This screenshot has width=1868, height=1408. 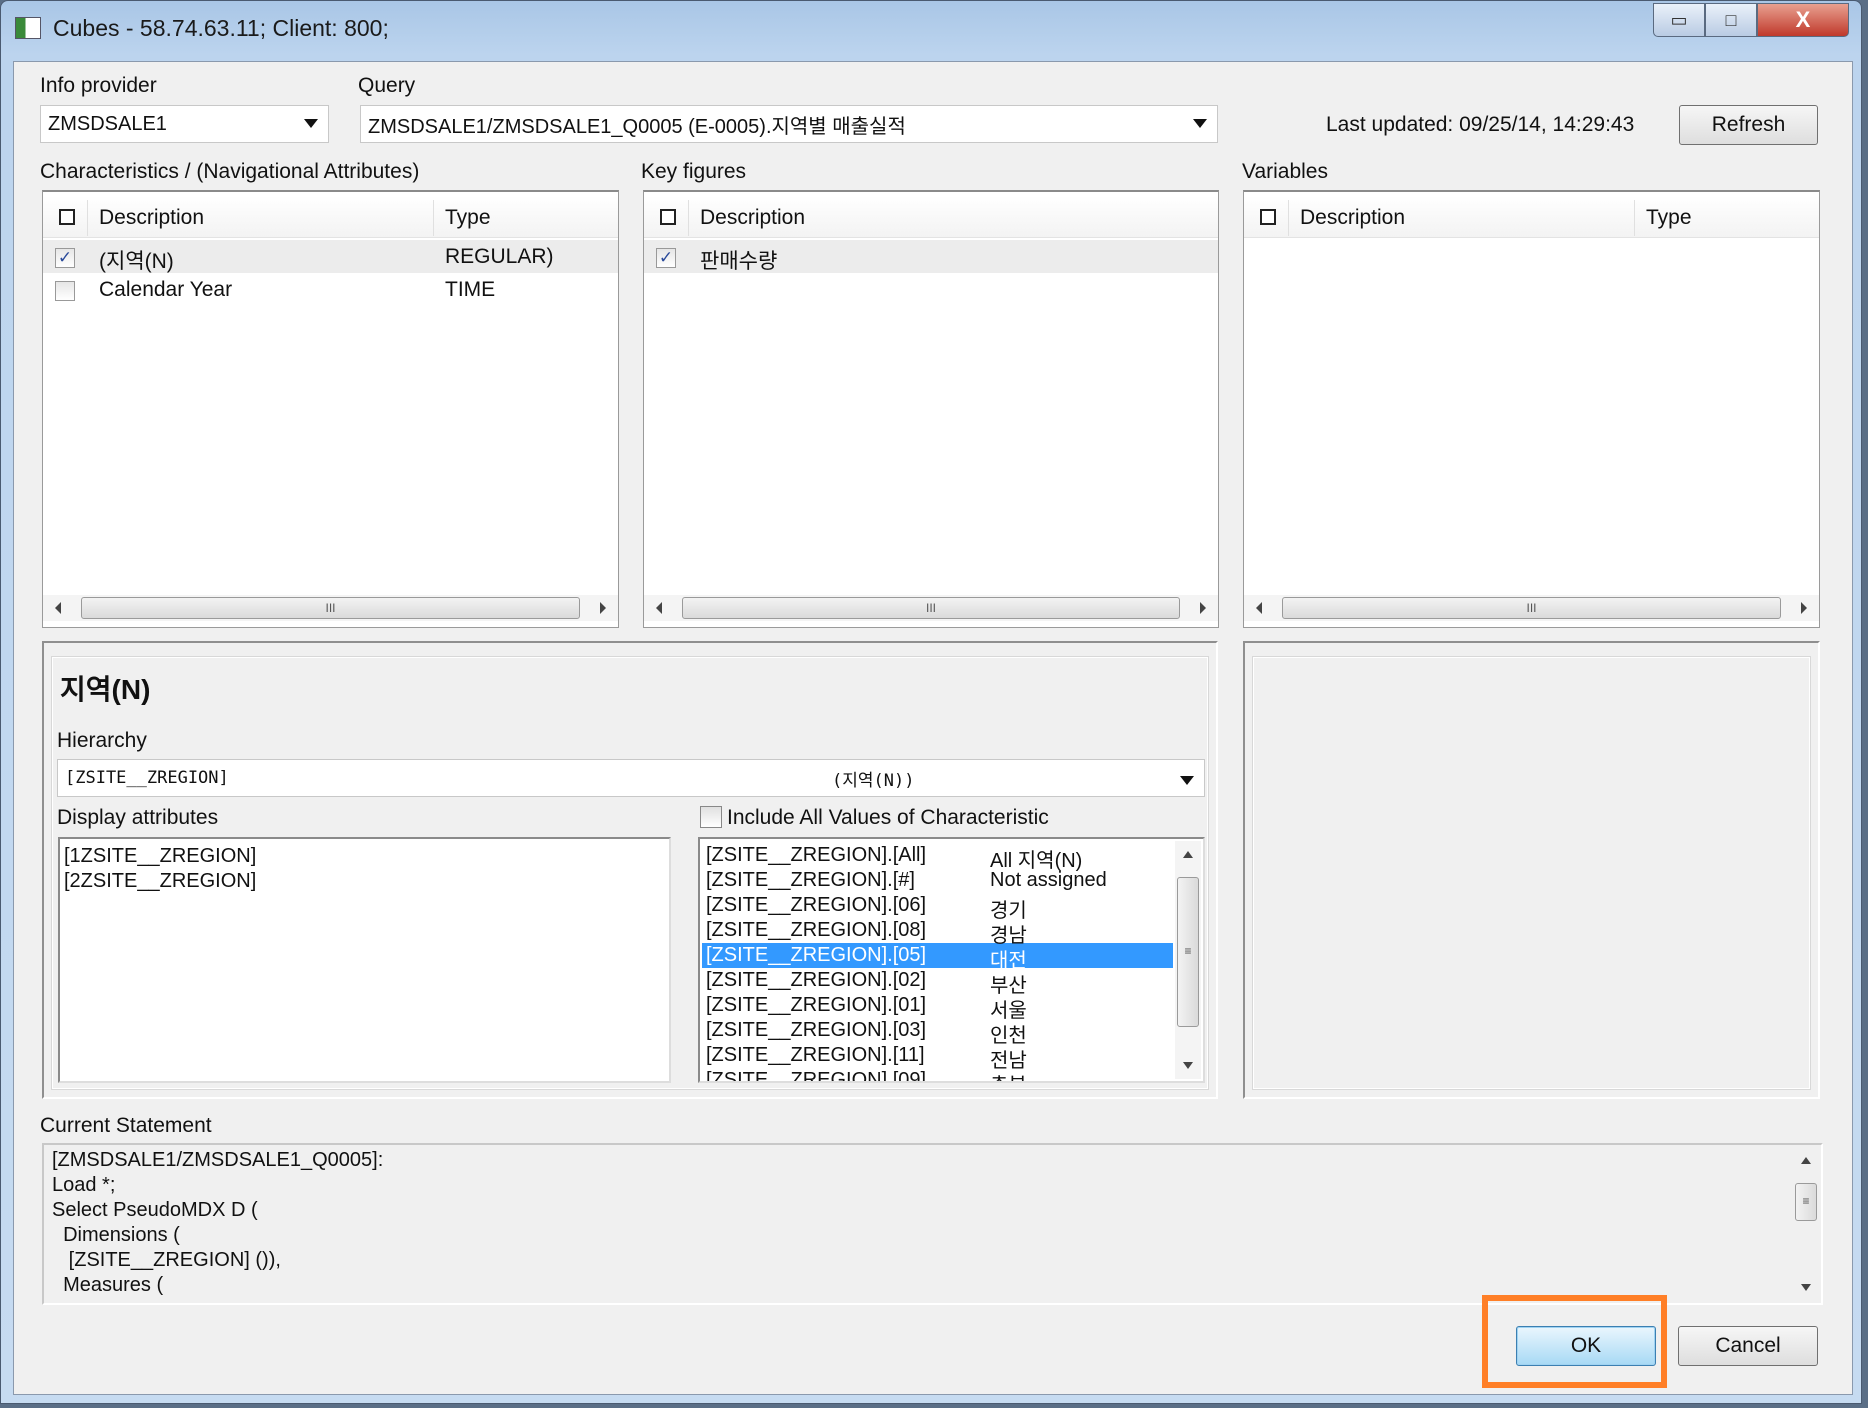 I want to click on value-text: 인천, so click(x=1008, y=1036).